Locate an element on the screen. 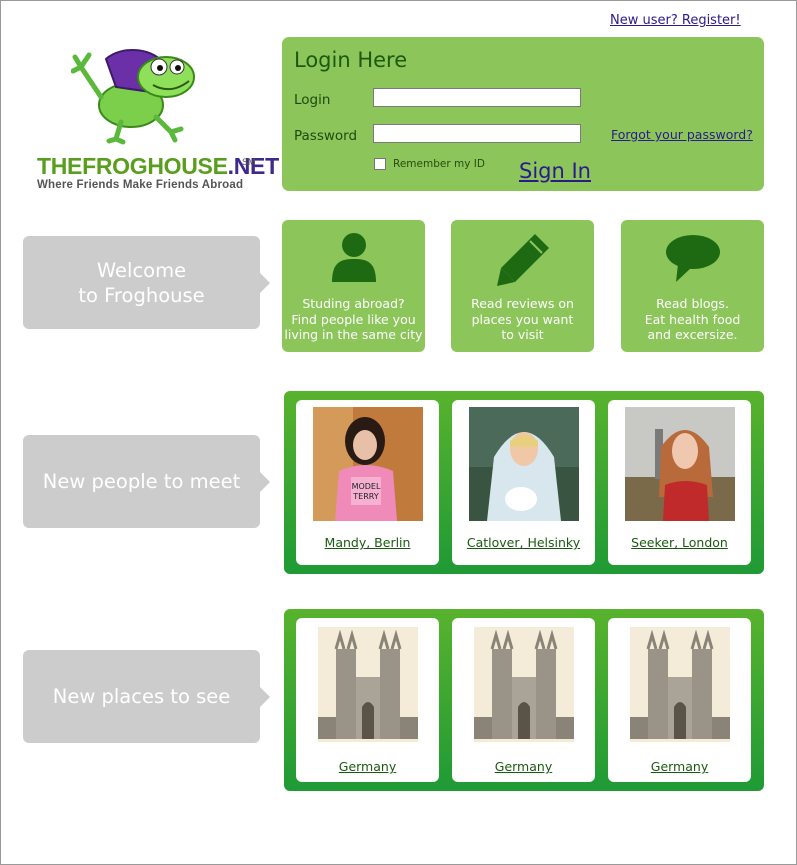 The height and width of the screenshot is (865, 797). person-card: Catlover, Helsinky is located at coordinates (523, 482).